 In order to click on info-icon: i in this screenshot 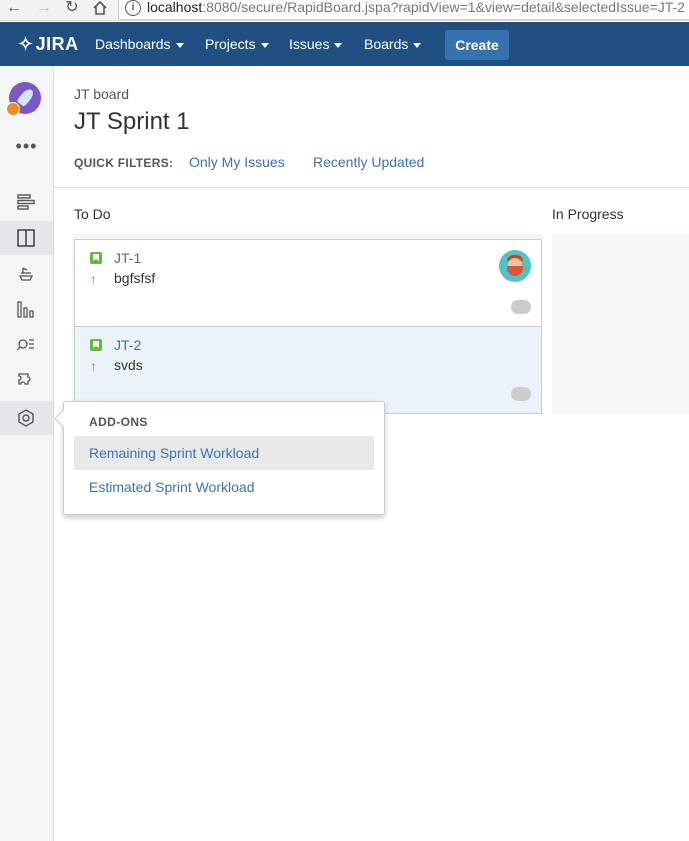, I will do `click(133, 8)`.